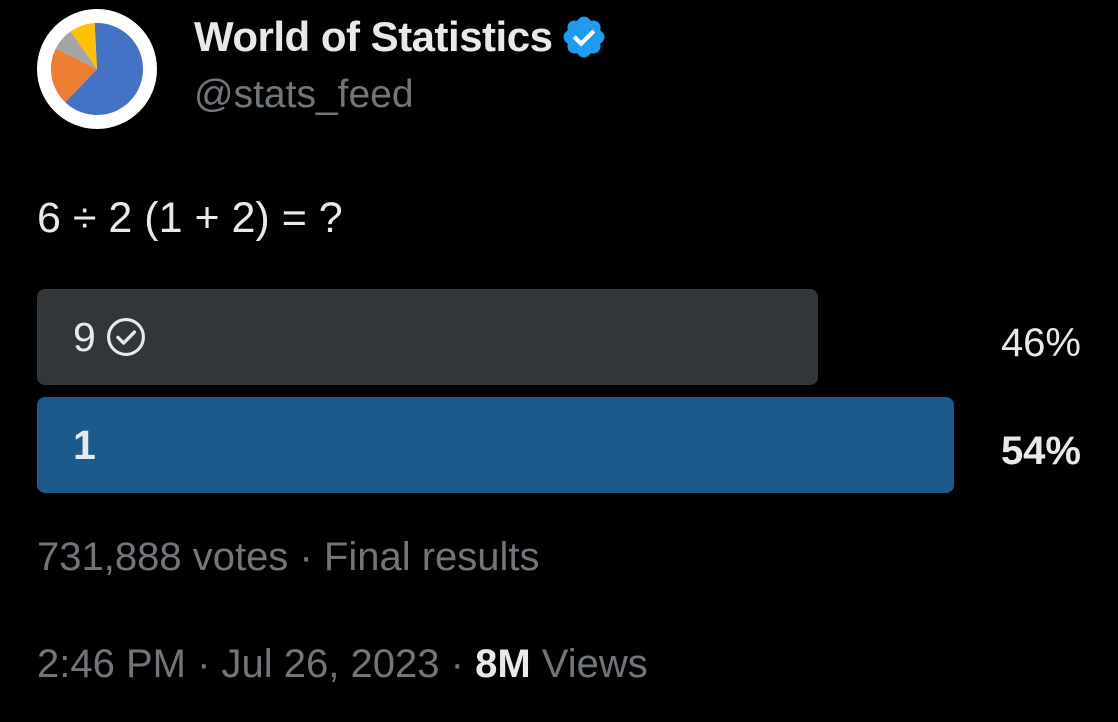 The height and width of the screenshot is (722, 1118). I want to click on pie-chart-icon, so click(97, 69).